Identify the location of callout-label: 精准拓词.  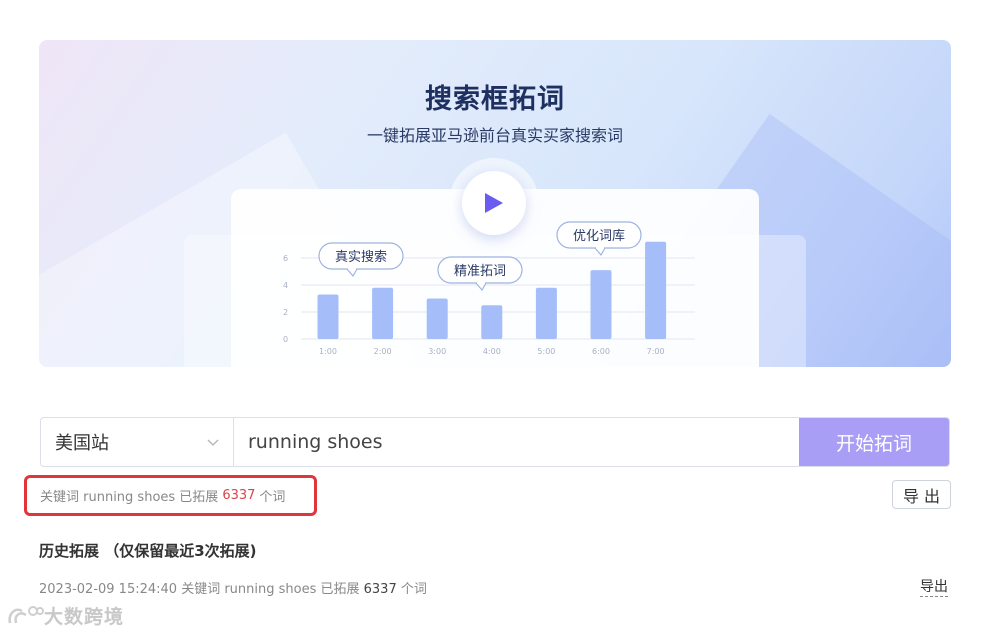
(480, 271).